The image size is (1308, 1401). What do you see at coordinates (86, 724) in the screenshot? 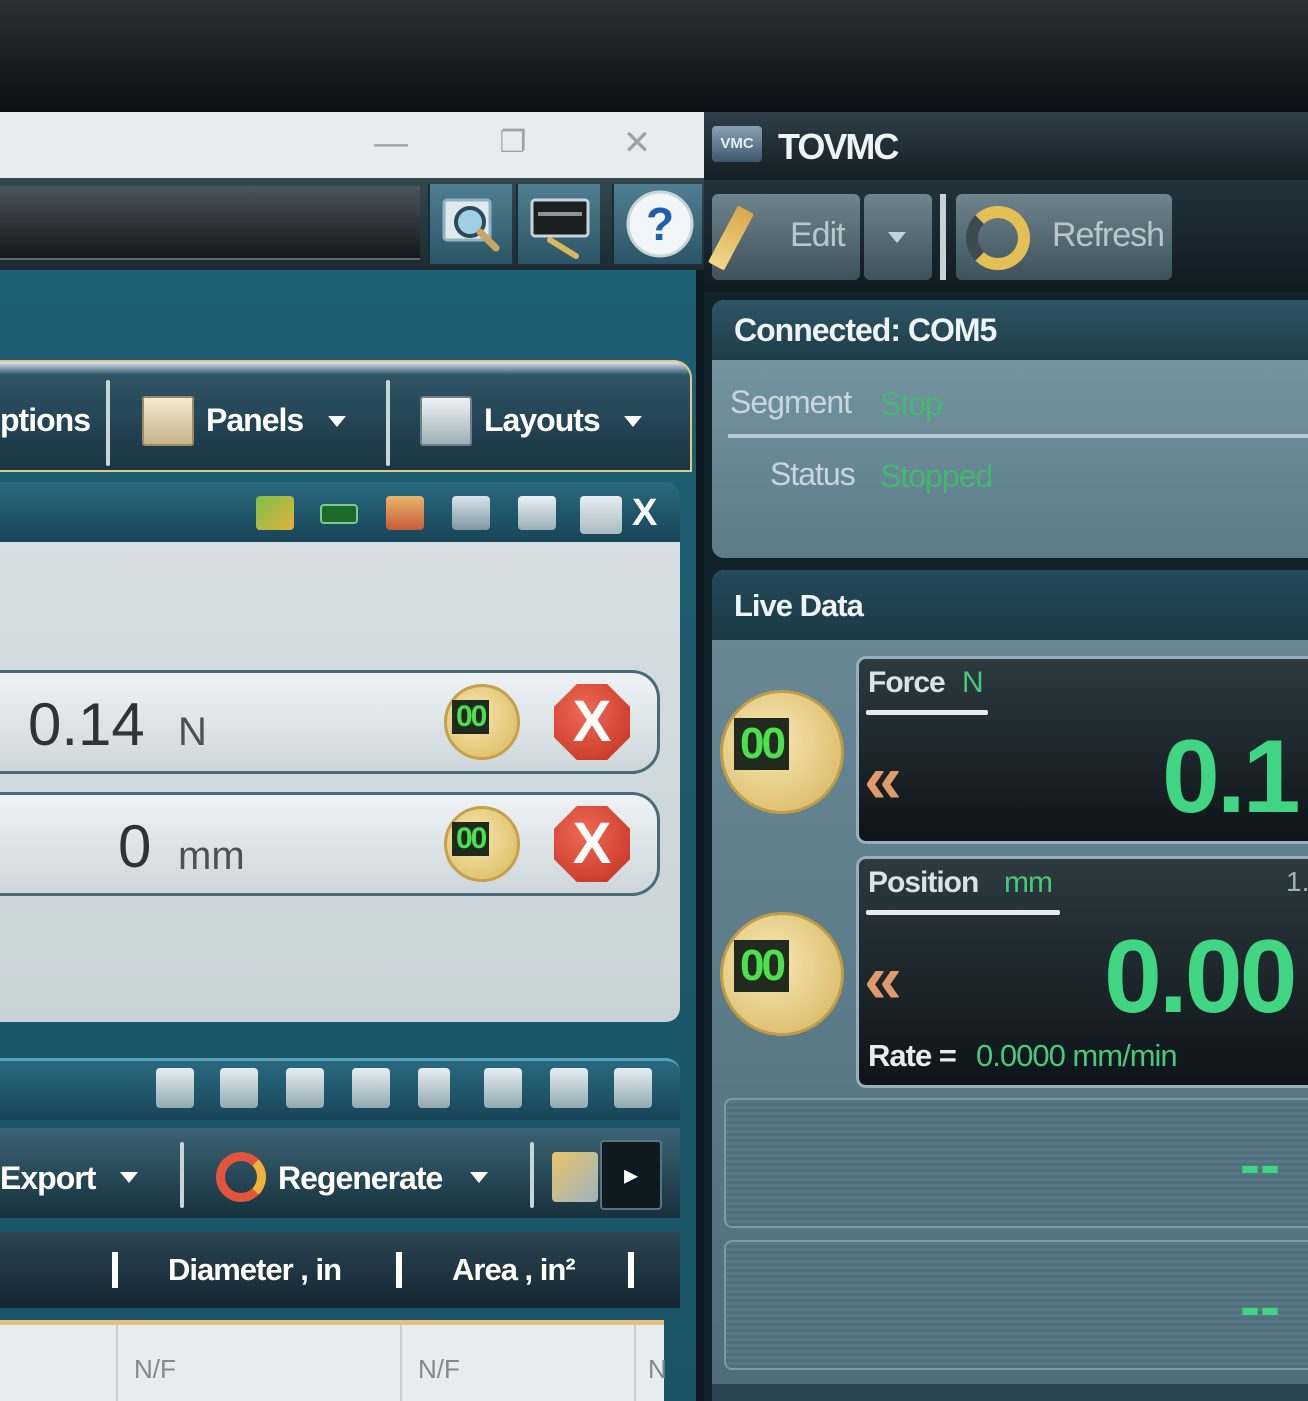
I see `force-readout-value: 0.14` at bounding box center [86, 724].